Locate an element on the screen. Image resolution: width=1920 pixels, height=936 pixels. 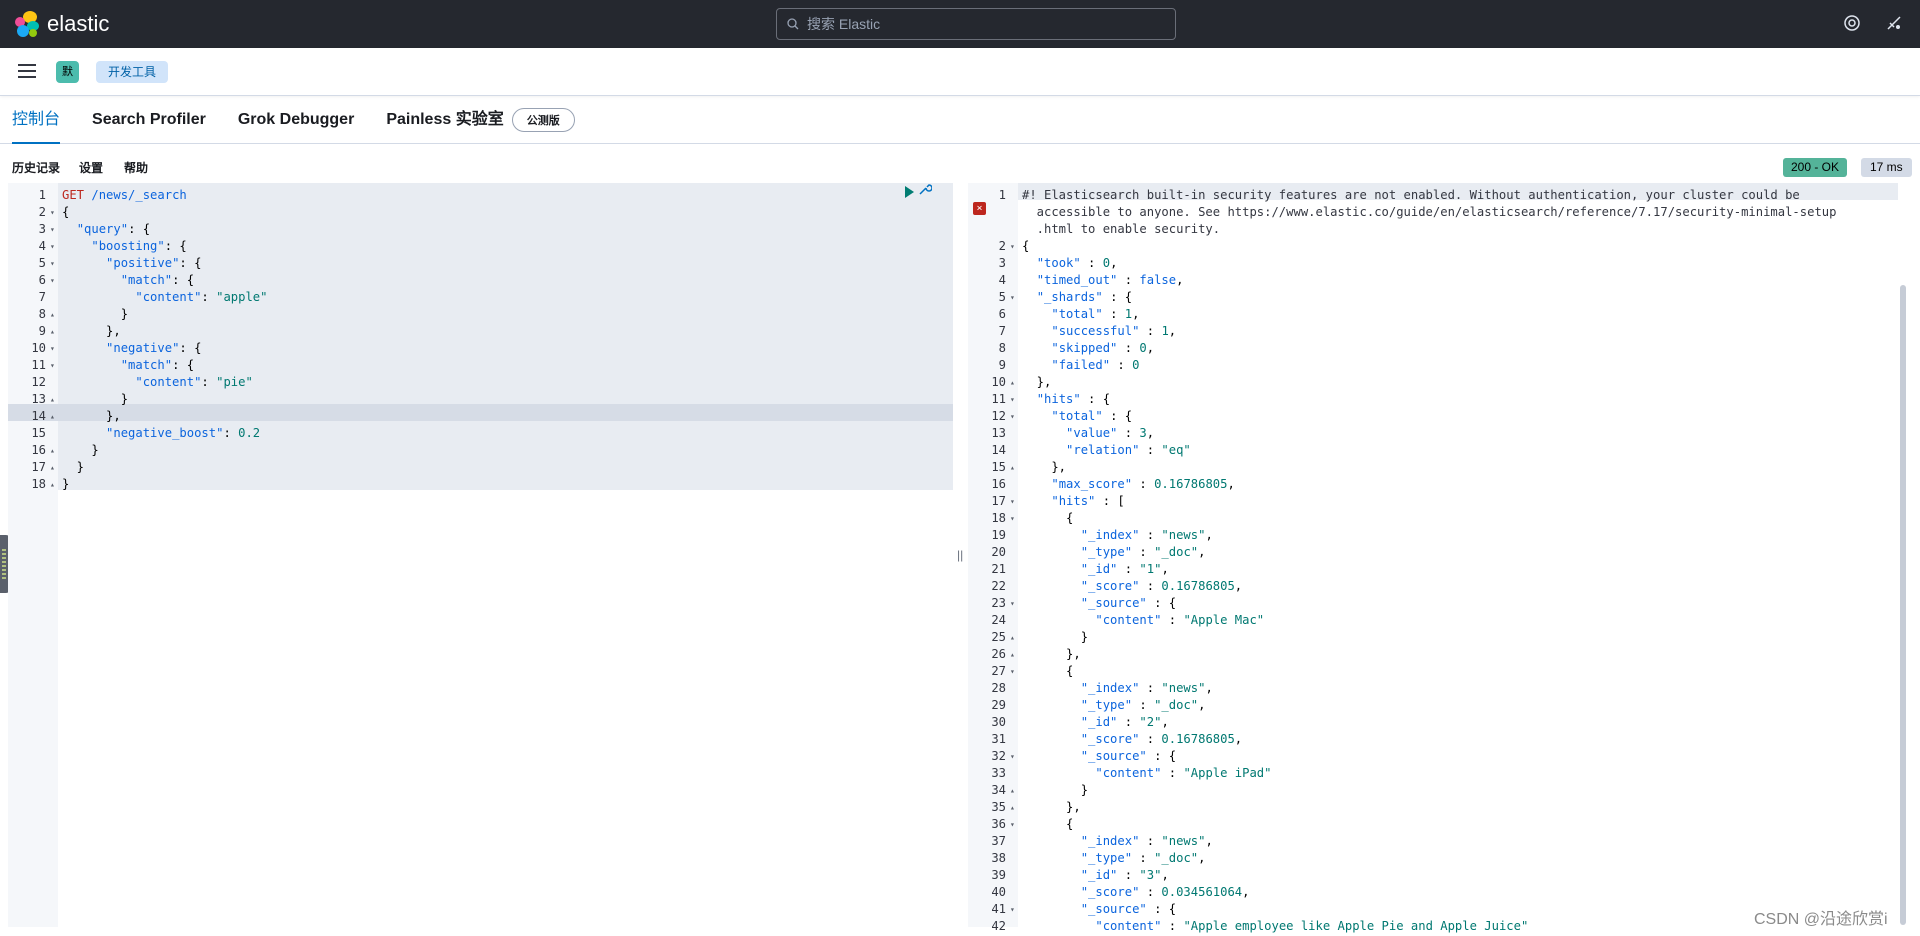
line-number: 7 is located at coordinates (1002, 331).